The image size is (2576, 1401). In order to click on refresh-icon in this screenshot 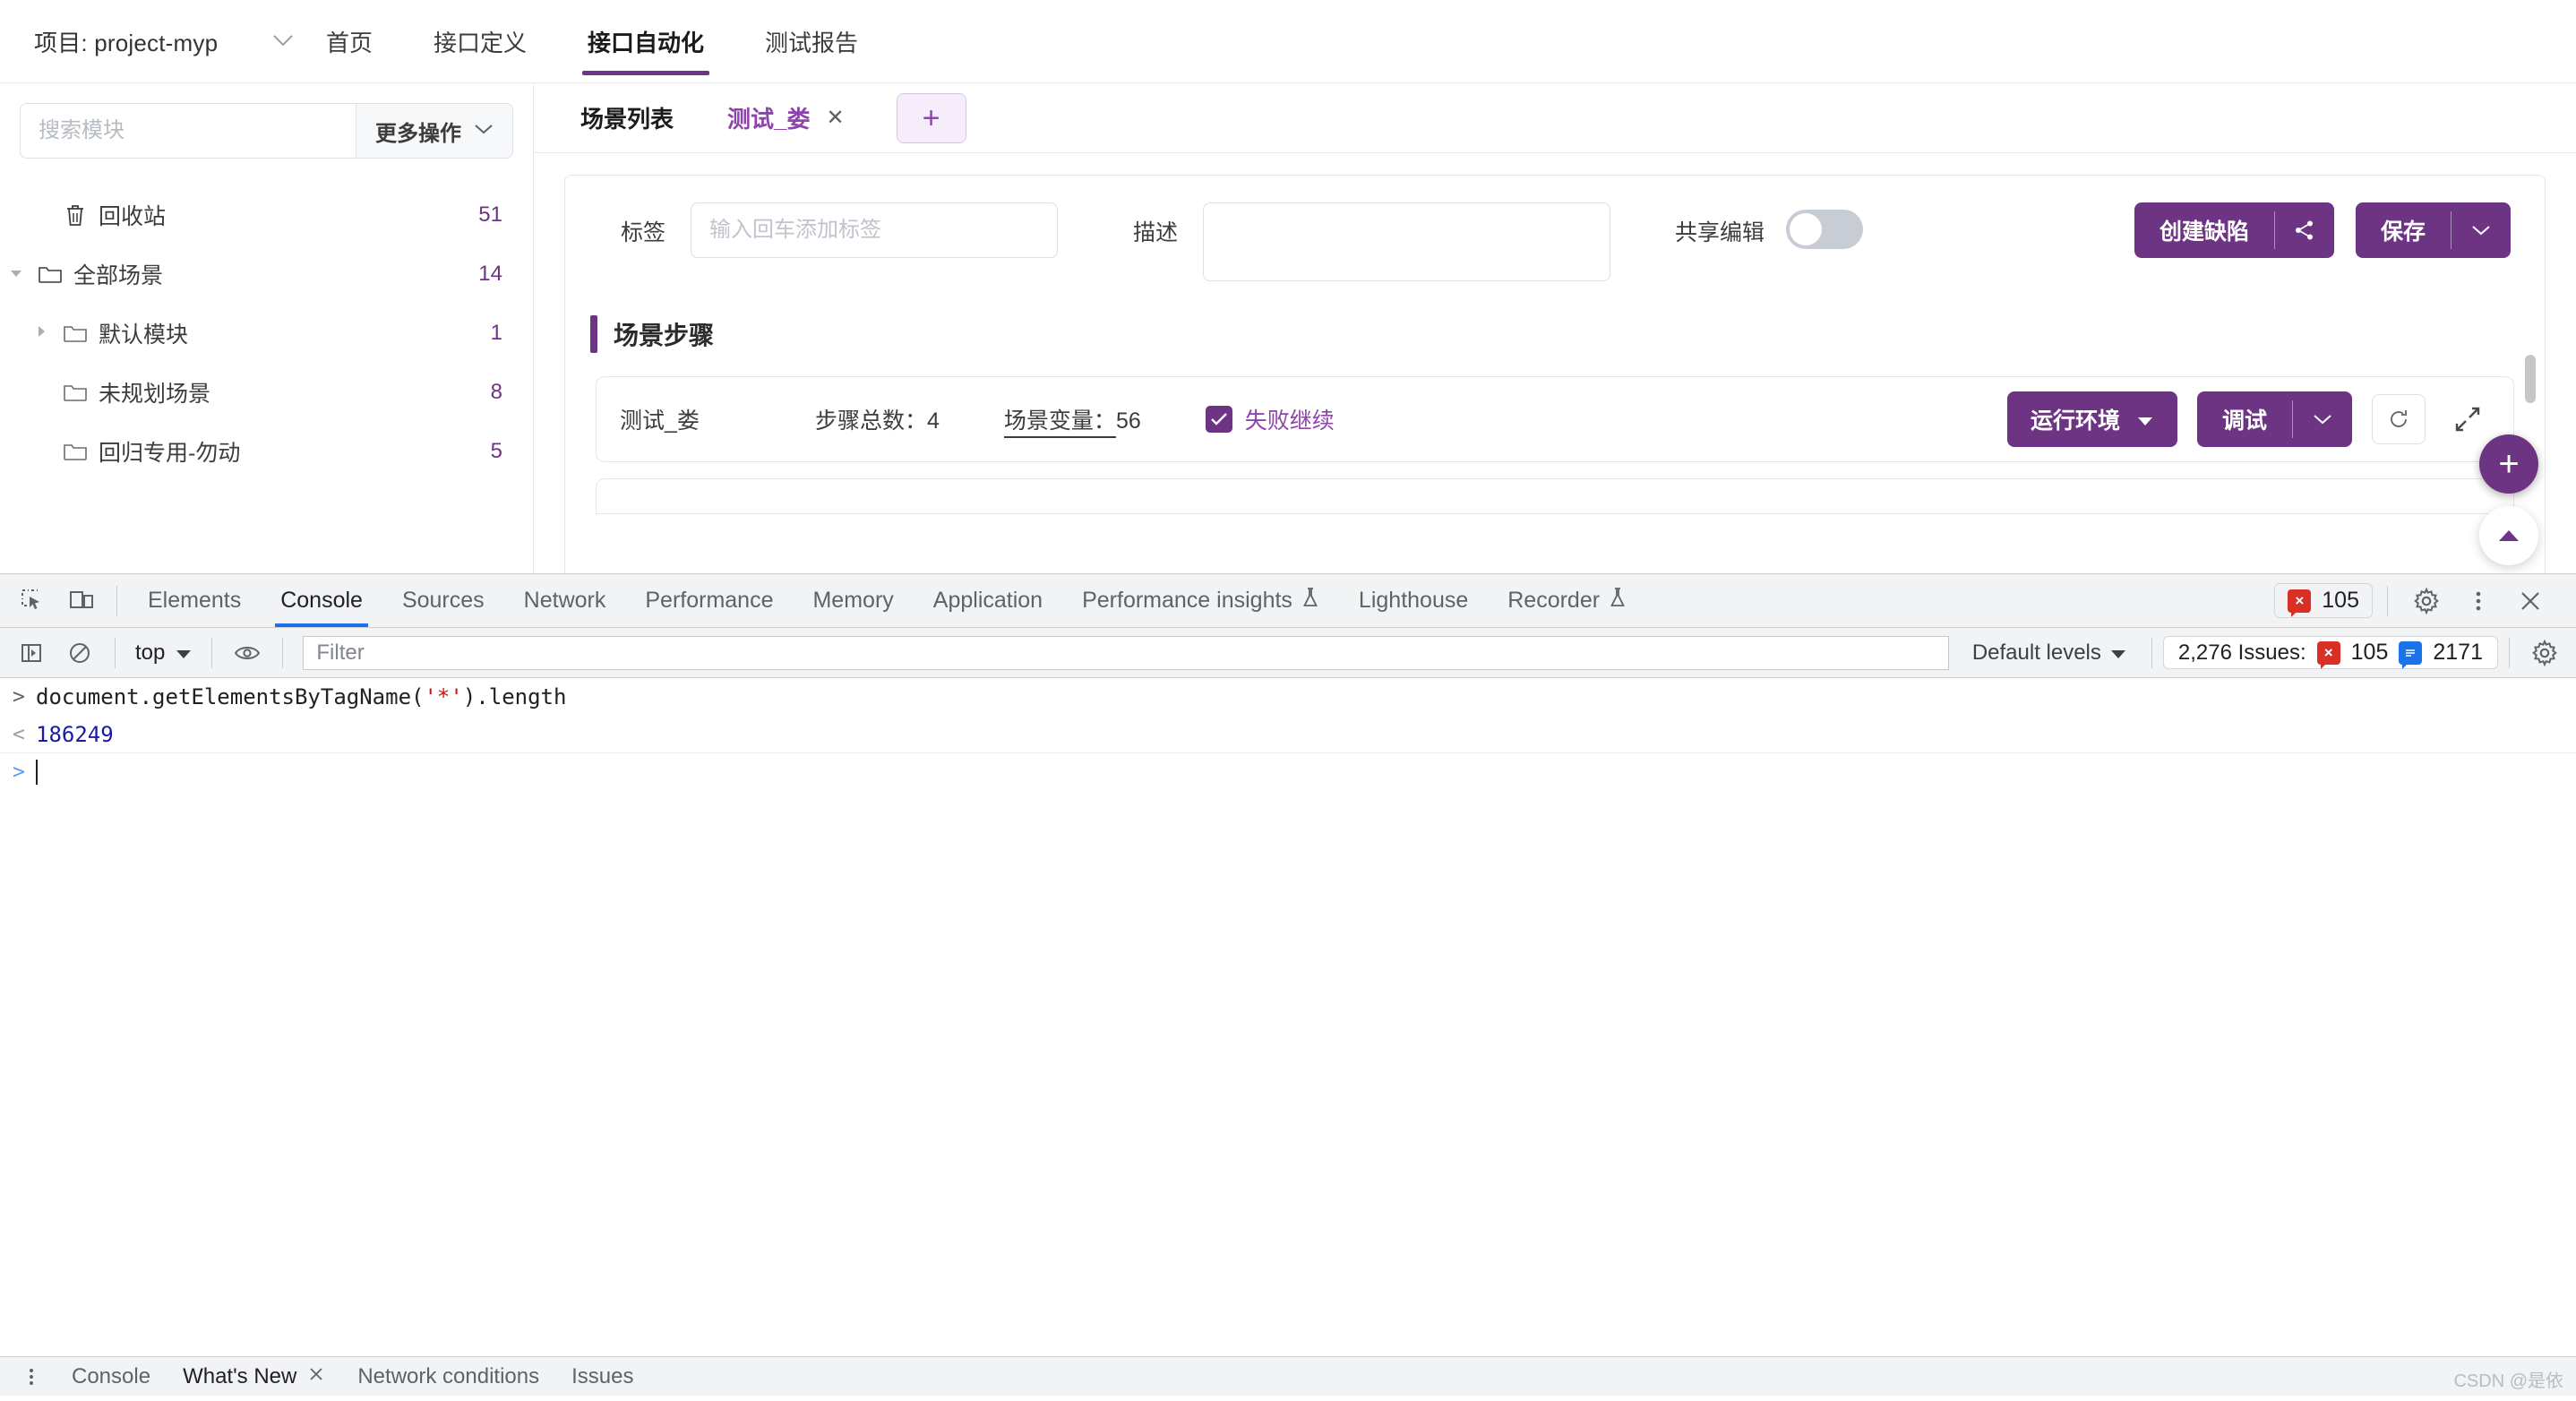, I will do `click(2399, 419)`.